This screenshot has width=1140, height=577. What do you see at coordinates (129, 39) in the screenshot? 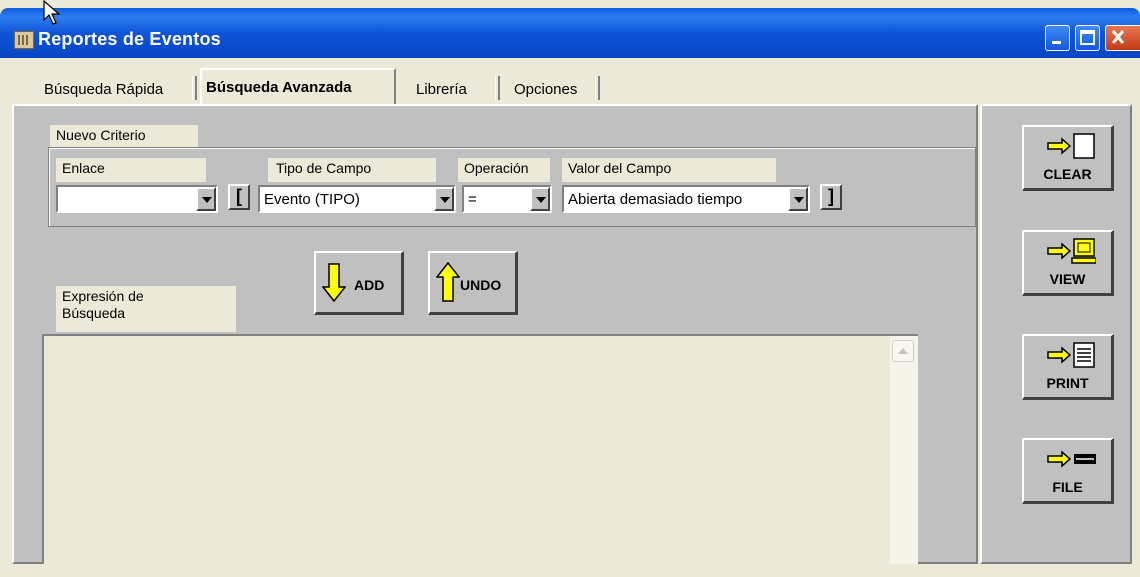
I see `window-title: Reportes de Eventos` at bounding box center [129, 39].